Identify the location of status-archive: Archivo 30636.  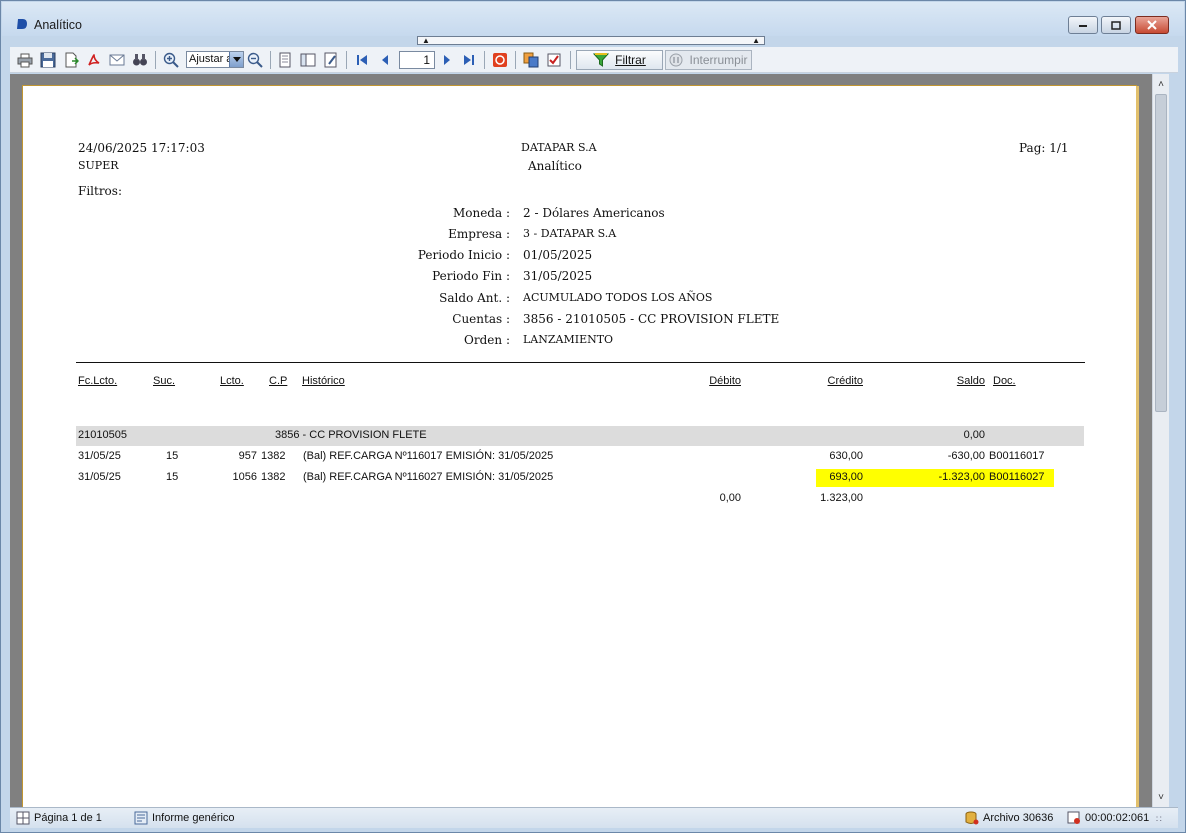
(1009, 818).